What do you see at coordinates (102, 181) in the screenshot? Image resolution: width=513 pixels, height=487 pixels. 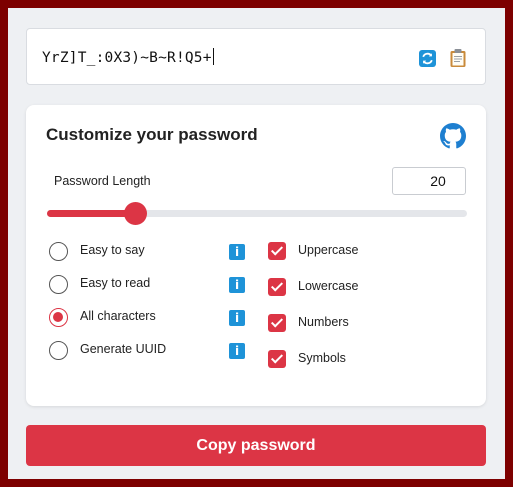 I see `password-length-label: Password Length` at bounding box center [102, 181].